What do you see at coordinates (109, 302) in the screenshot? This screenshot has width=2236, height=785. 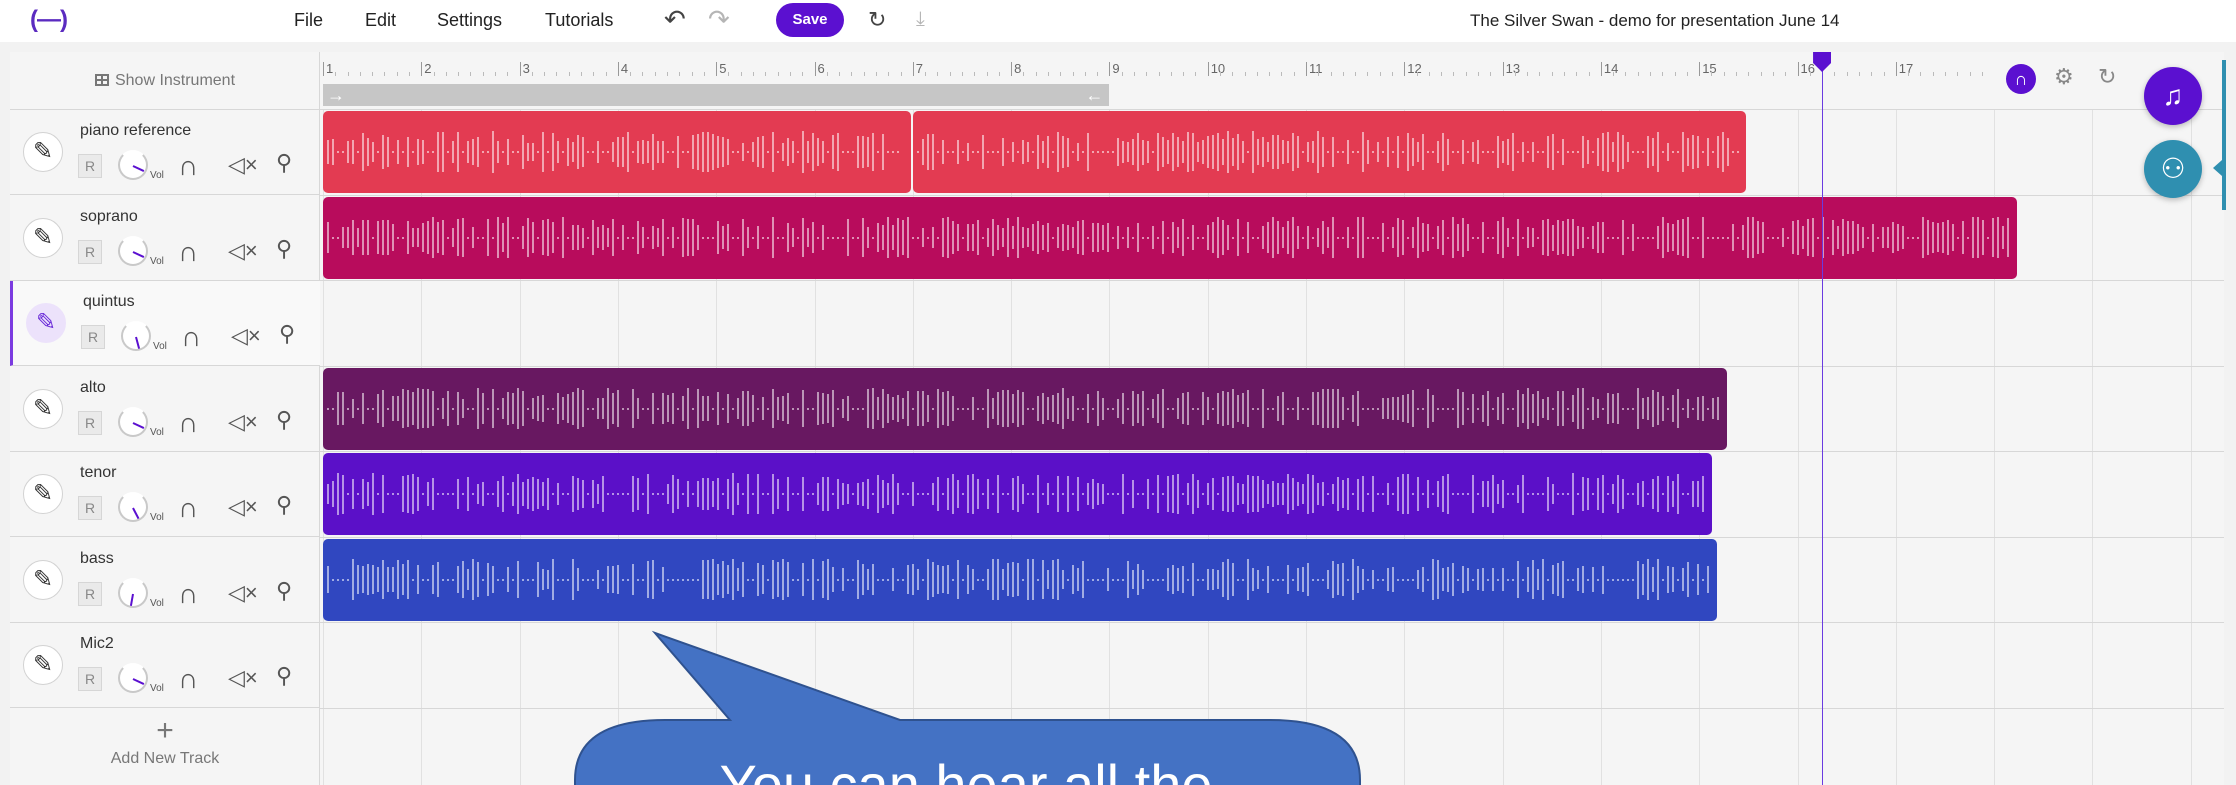 I see `track-name: quintus` at bounding box center [109, 302].